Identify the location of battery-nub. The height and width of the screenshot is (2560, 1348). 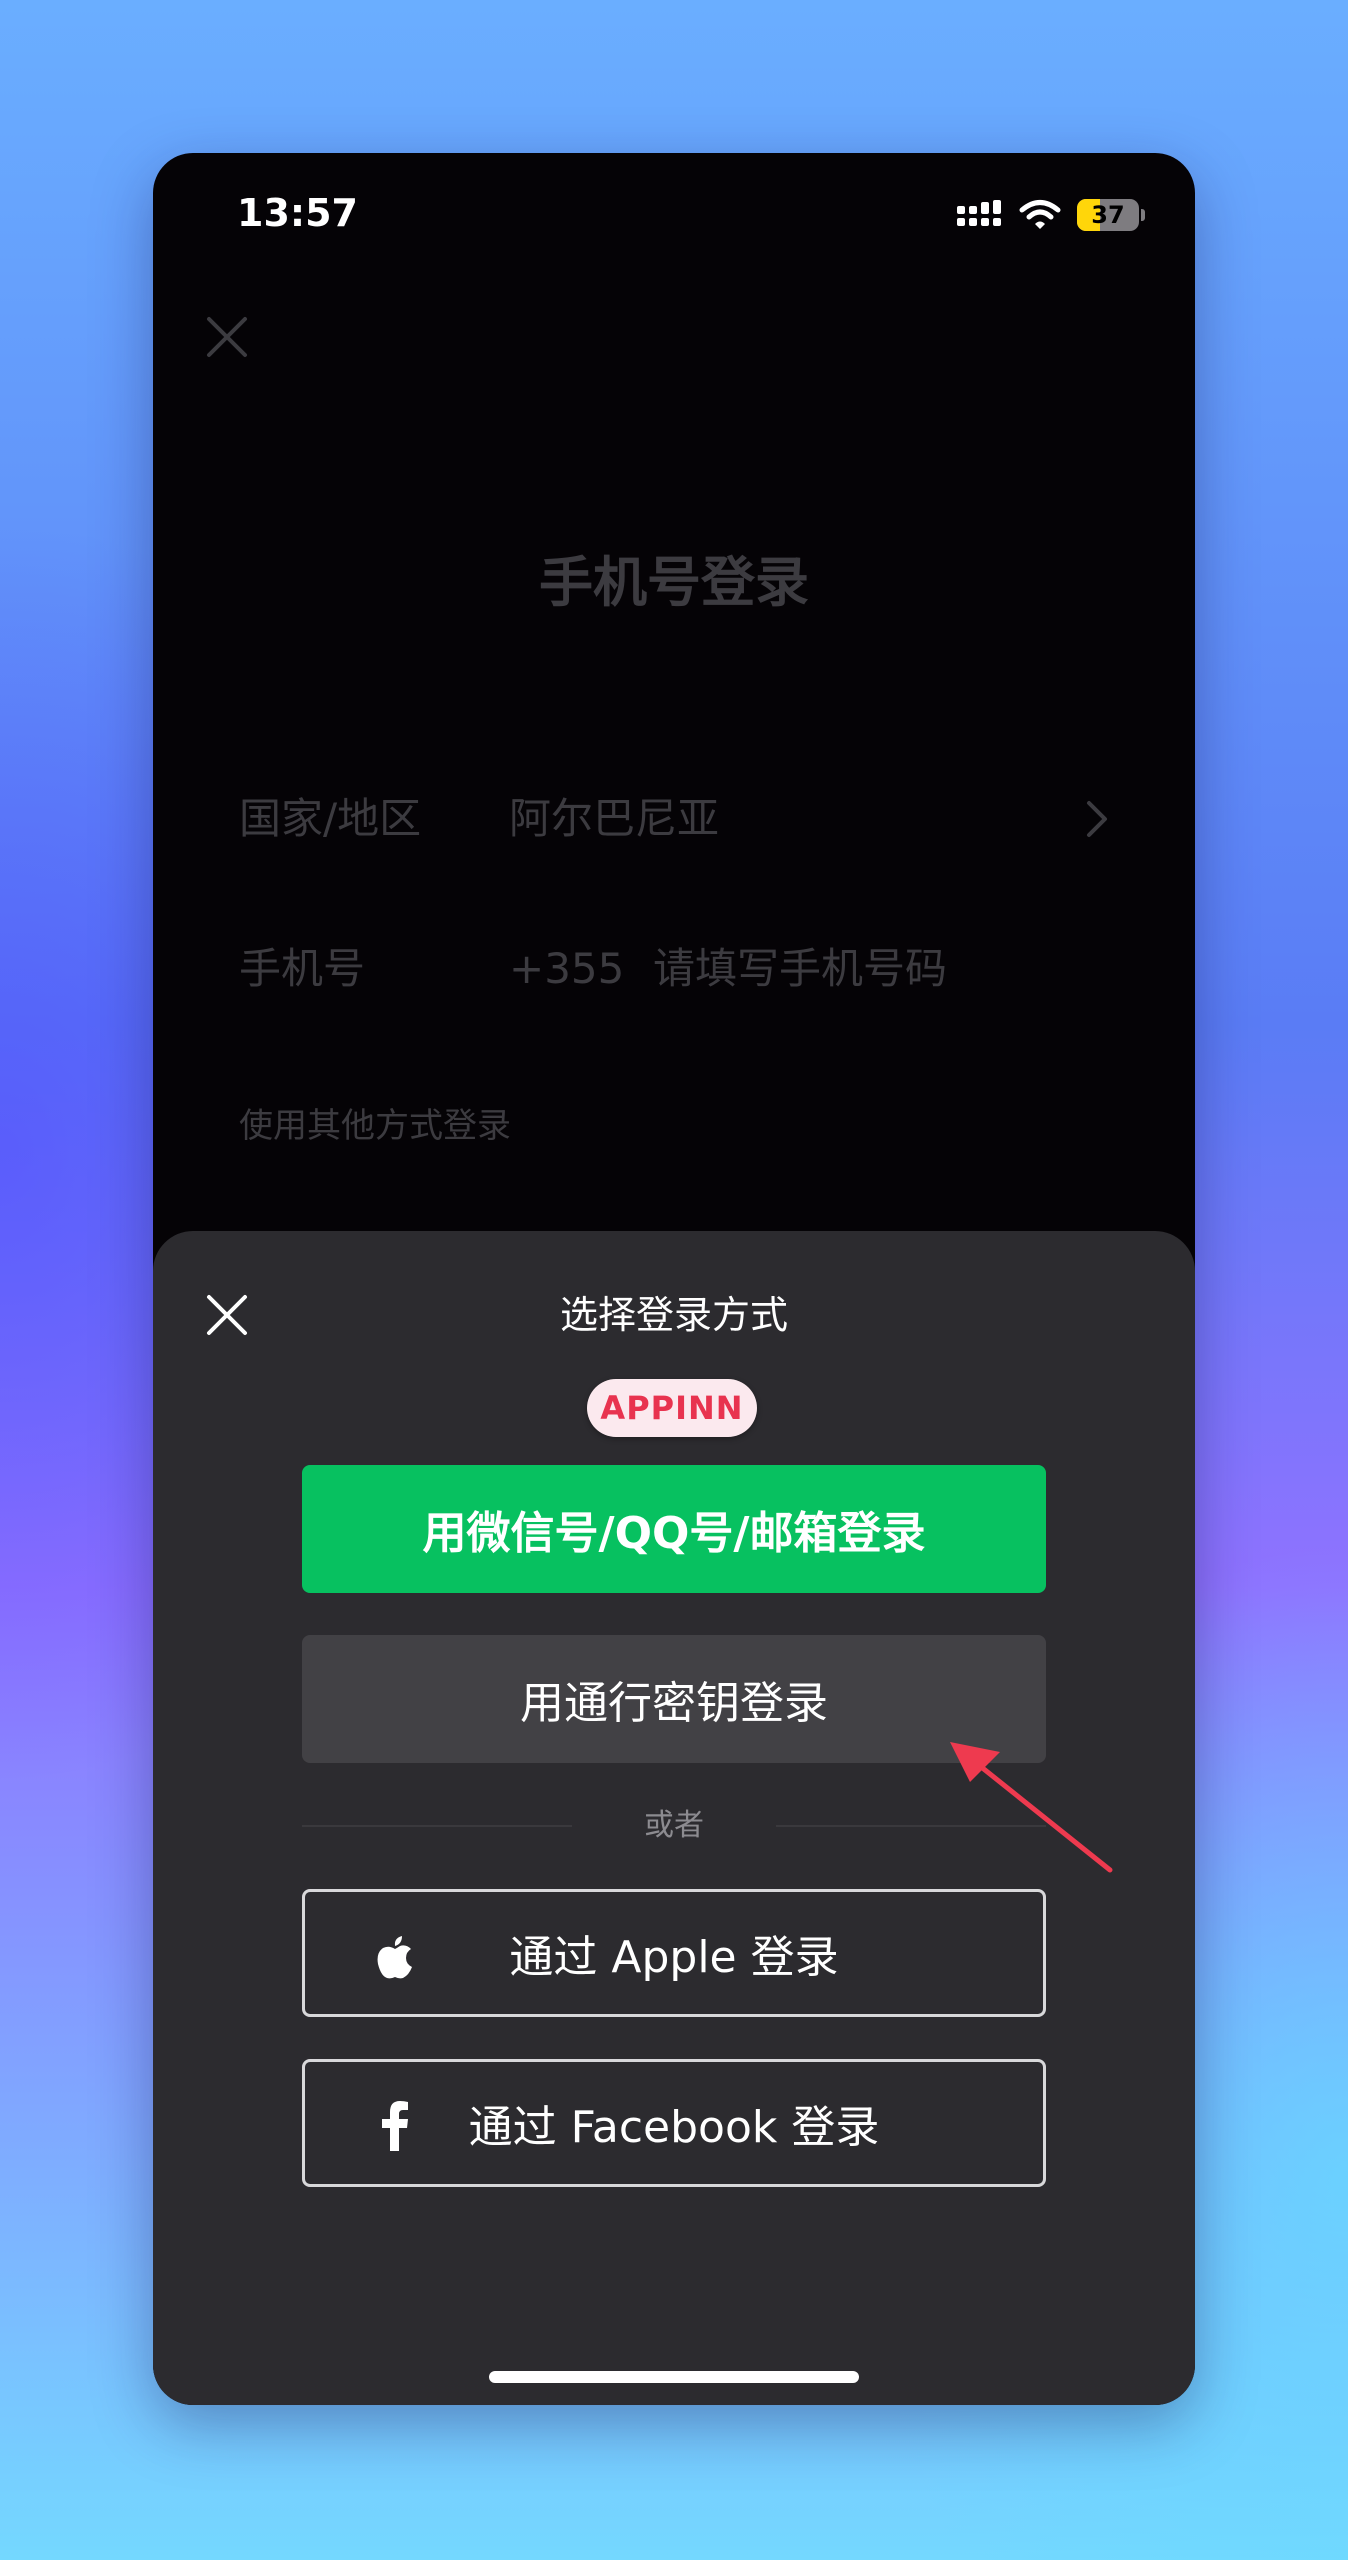
(1143, 215).